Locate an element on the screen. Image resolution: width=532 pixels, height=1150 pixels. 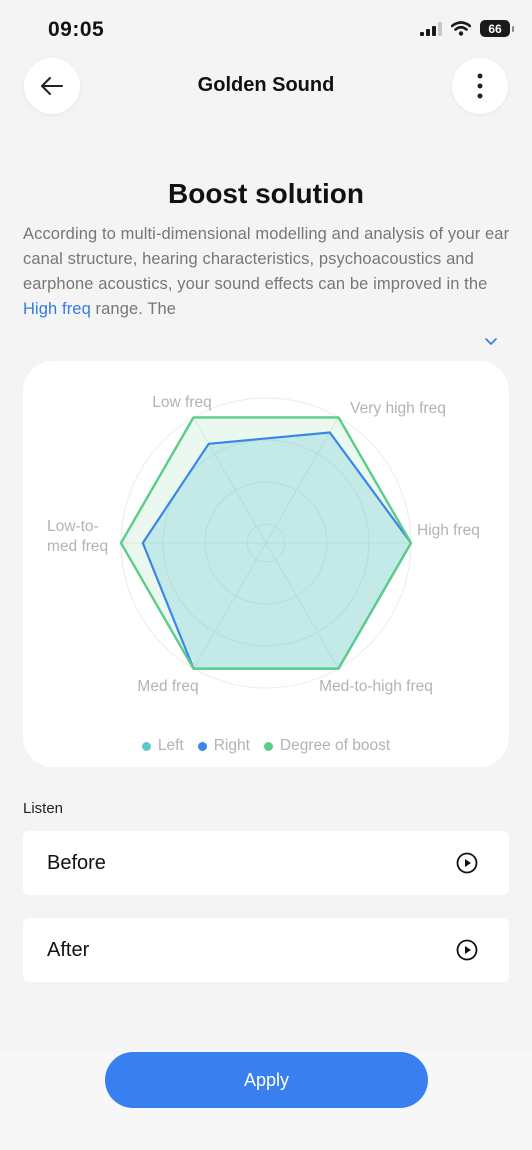
more-vertical-icon is located at coordinates (480, 86).